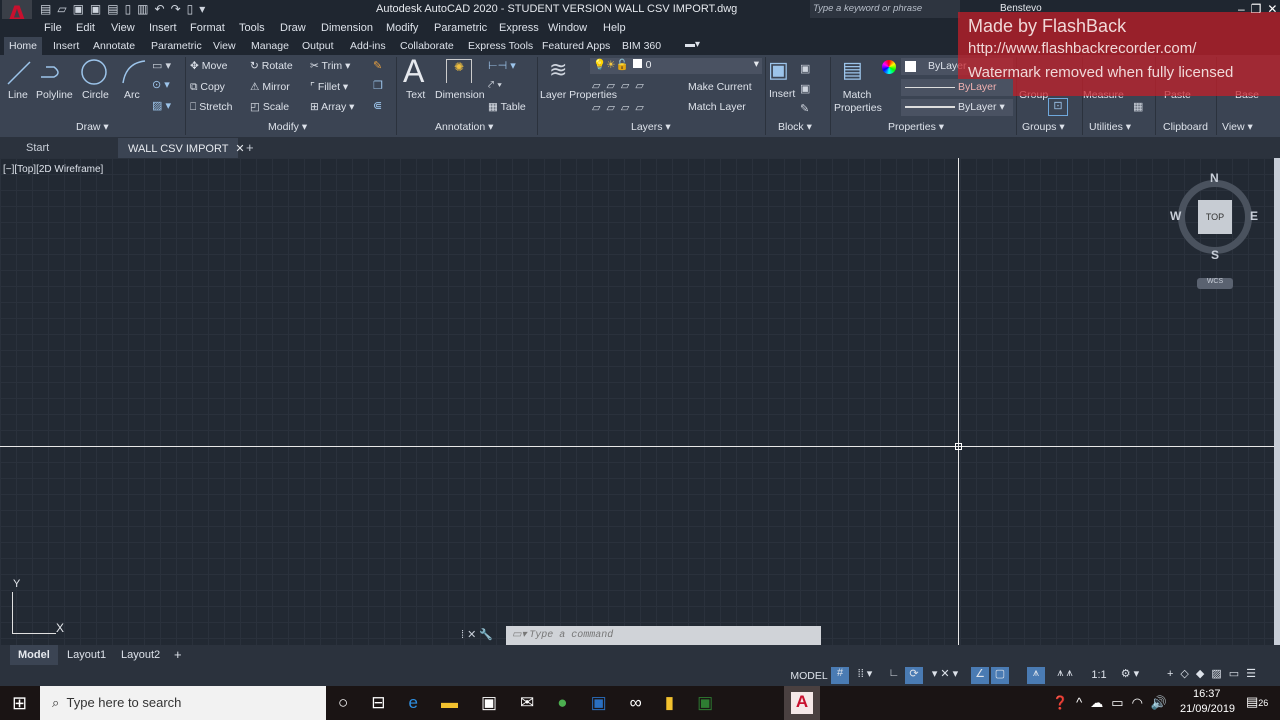 This screenshot has height=720, width=1280. What do you see at coordinates (980, 675) in the screenshot?
I see `osnap-tracking-toggle: ∠` at bounding box center [980, 675].